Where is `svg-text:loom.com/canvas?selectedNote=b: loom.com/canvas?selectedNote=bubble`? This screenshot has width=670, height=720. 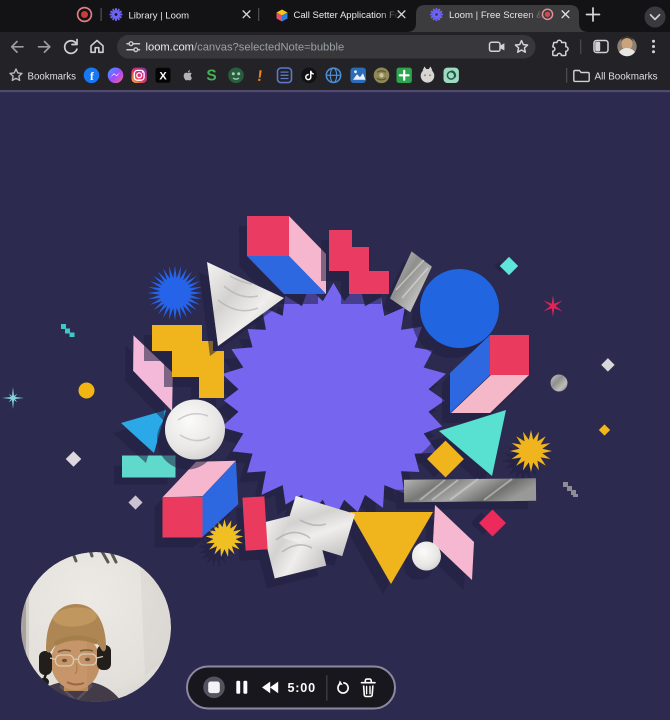
svg-text:loom.com/canvas?selectedNote=b: loom.com/canvas?selectedNote=bubble is located at coordinates (245, 48).